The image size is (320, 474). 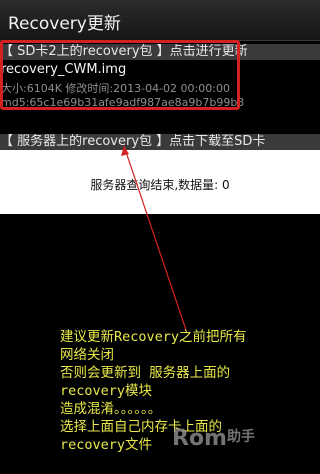 I want to click on annotation-line: 网络关闭, so click(x=87, y=355).